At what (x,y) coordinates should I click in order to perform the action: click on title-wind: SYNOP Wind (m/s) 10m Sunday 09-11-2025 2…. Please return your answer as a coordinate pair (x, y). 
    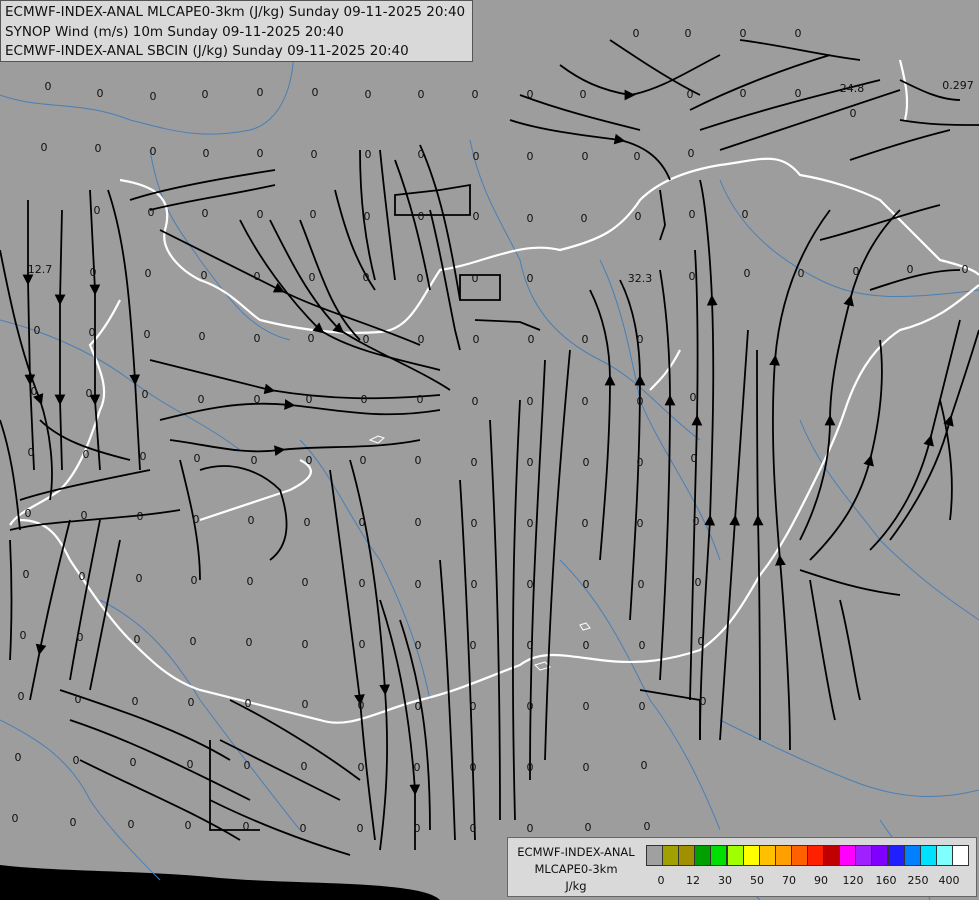
    Looking at the image, I should click on (174, 32).